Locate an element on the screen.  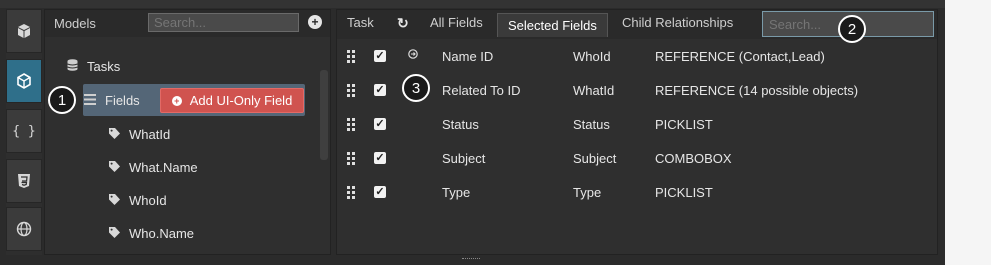
table-row: ✓ Name ID WhoId REFERENCE (Contact,Lead) is located at coordinates (637, 57).